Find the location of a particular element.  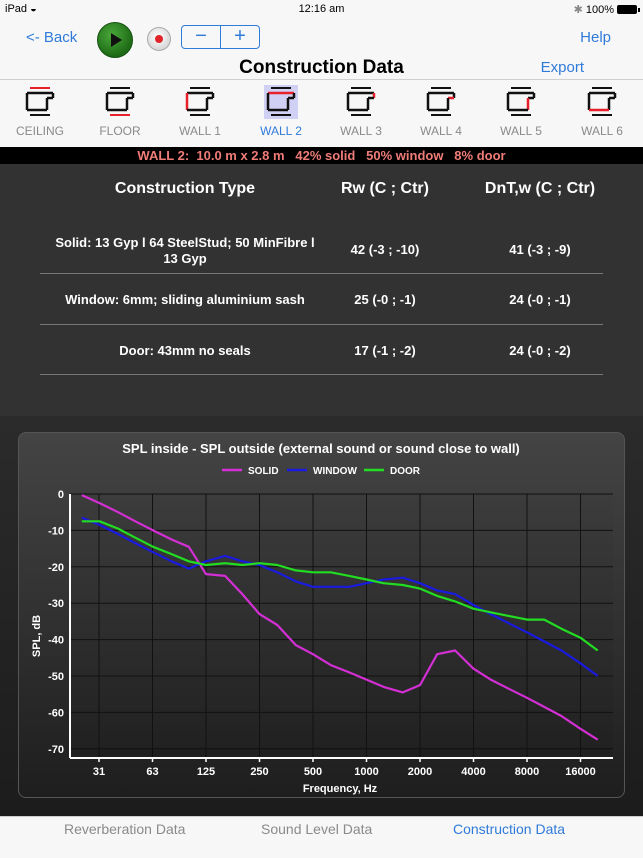

chart-legend: SOLID WINDOW DOOR is located at coordinates (321, 471).